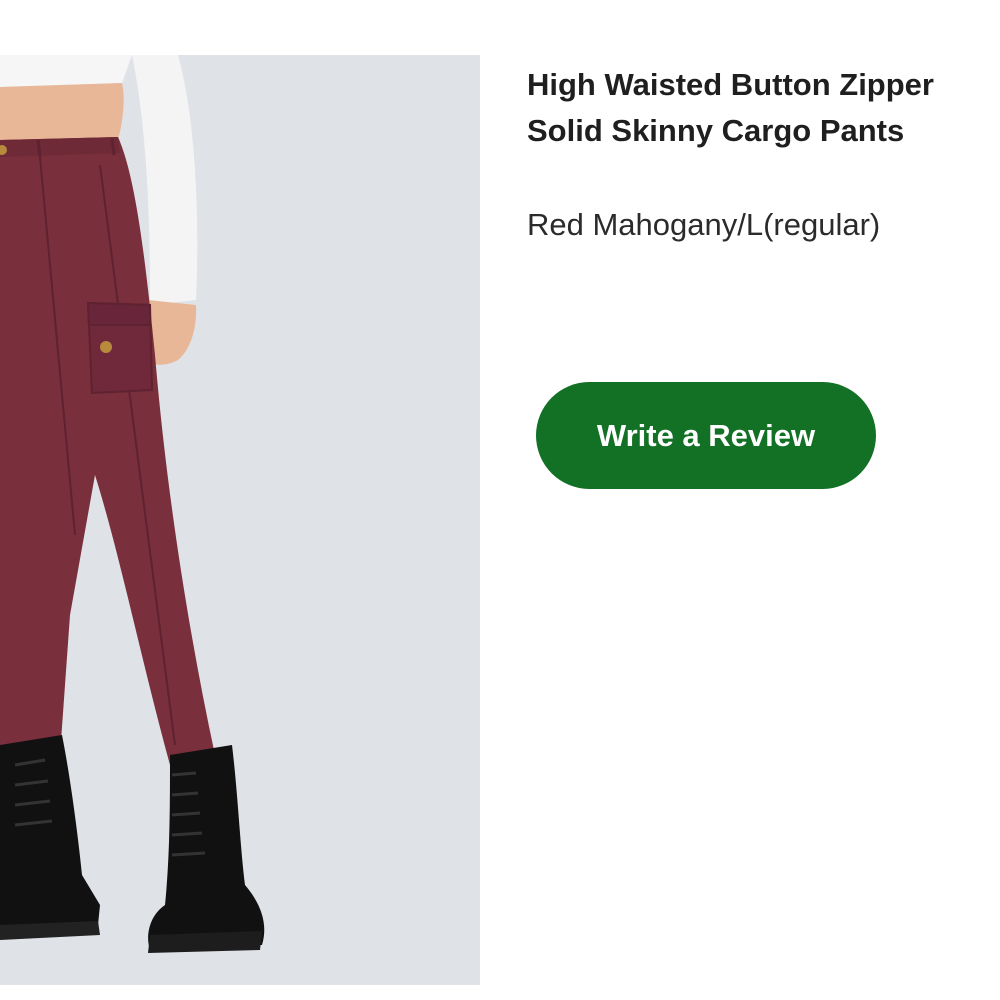 The width and height of the screenshot is (1000, 1000). What do you see at coordinates (716, 130) in the screenshot?
I see `product-title-line2: Solid Skinny Cargo Pants` at bounding box center [716, 130].